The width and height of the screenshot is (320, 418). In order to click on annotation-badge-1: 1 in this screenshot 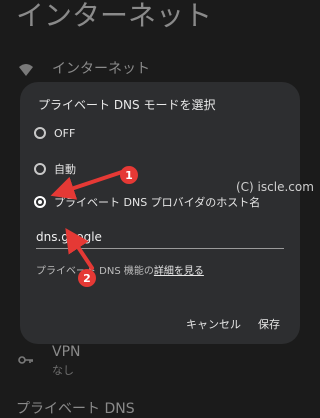, I will do `click(129, 175)`.